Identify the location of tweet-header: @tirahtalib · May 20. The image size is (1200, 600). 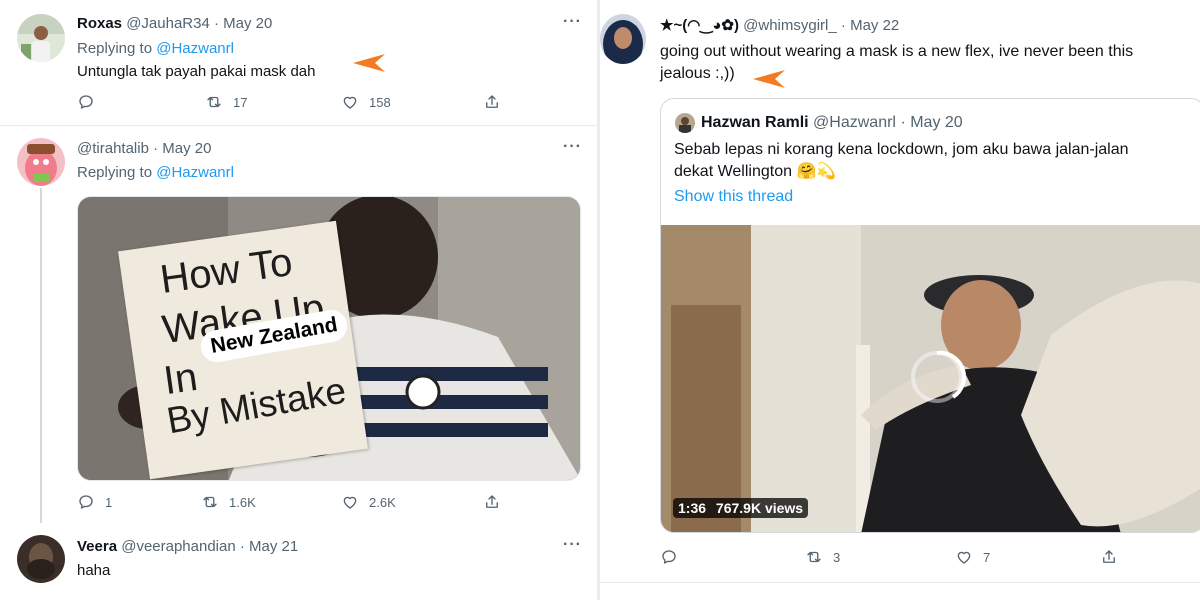
(144, 148).